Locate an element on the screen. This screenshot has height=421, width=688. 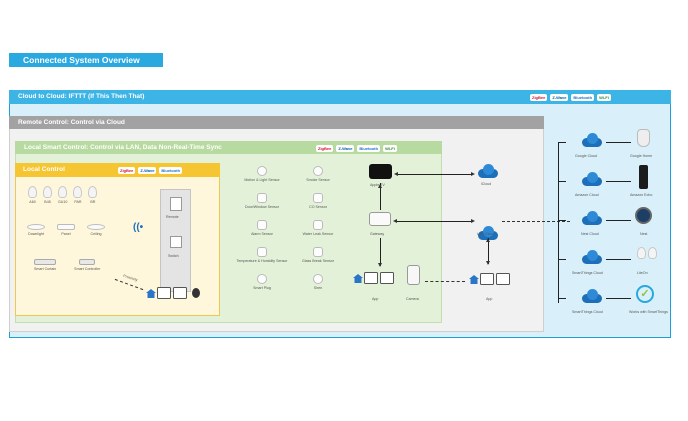
amazon-echo-icon is located at coordinates (643, 177).